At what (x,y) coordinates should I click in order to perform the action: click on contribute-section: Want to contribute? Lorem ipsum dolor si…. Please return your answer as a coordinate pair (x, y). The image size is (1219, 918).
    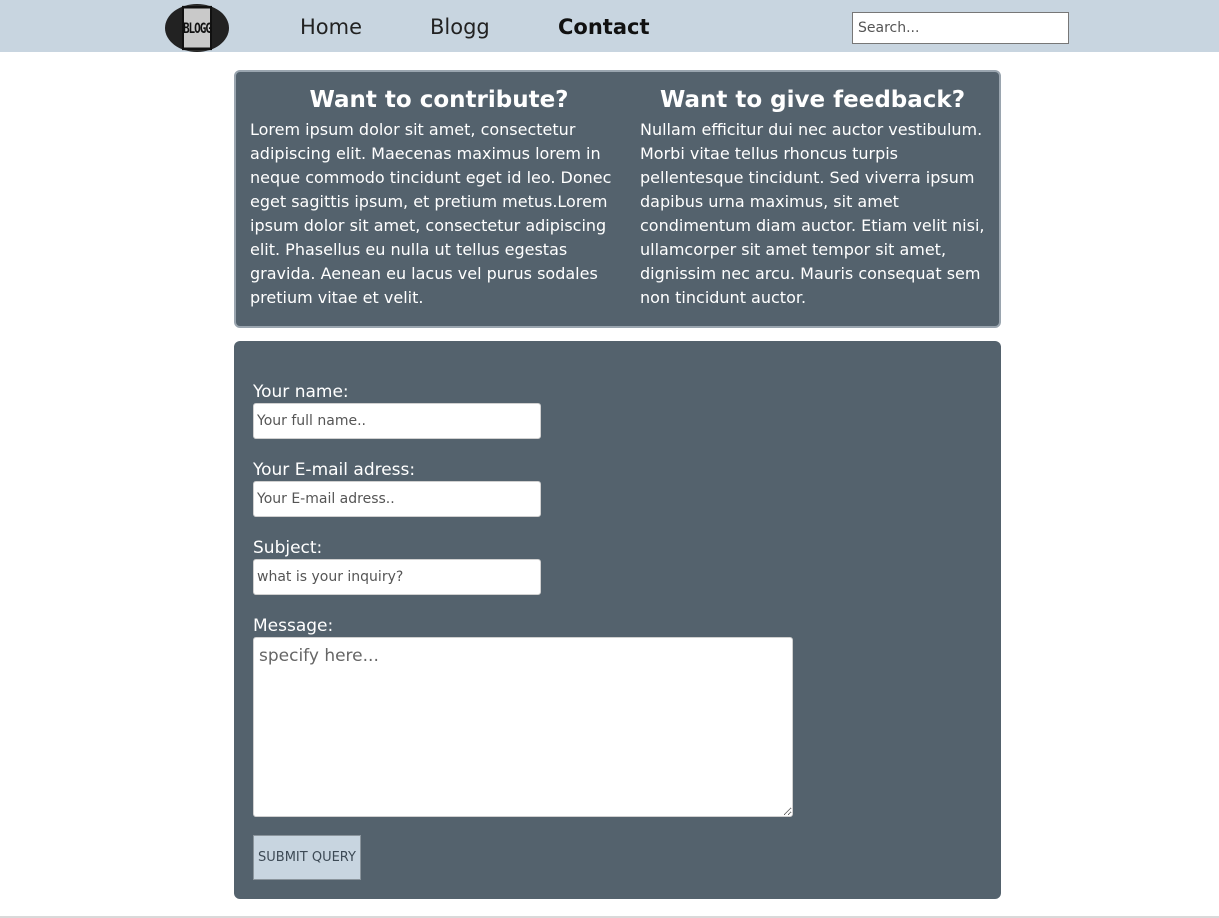
    Looking at the image, I should click on (439, 197).